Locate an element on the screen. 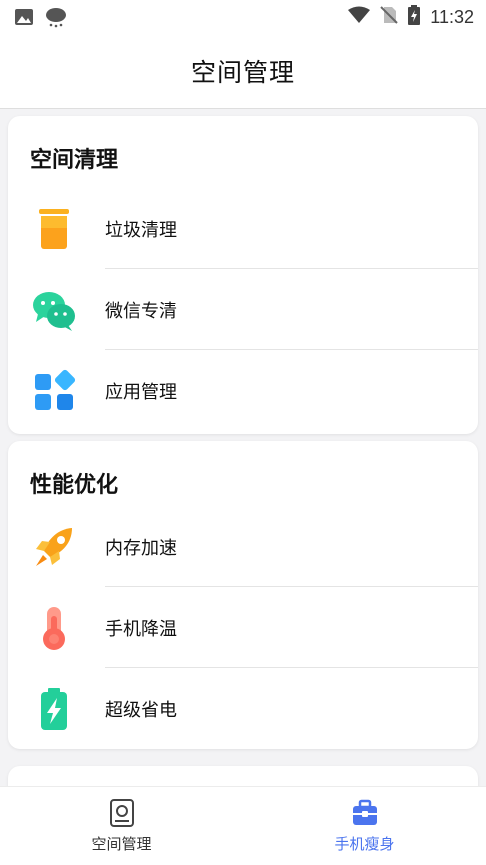 This screenshot has width=486, height=865. page-title: 空间管理 is located at coordinates (242, 72).